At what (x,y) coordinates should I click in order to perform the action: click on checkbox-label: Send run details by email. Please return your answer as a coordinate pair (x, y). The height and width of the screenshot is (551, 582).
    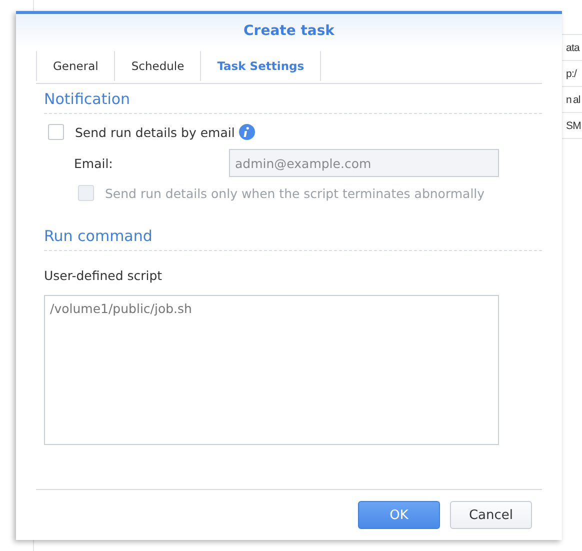
    Looking at the image, I should click on (155, 132).